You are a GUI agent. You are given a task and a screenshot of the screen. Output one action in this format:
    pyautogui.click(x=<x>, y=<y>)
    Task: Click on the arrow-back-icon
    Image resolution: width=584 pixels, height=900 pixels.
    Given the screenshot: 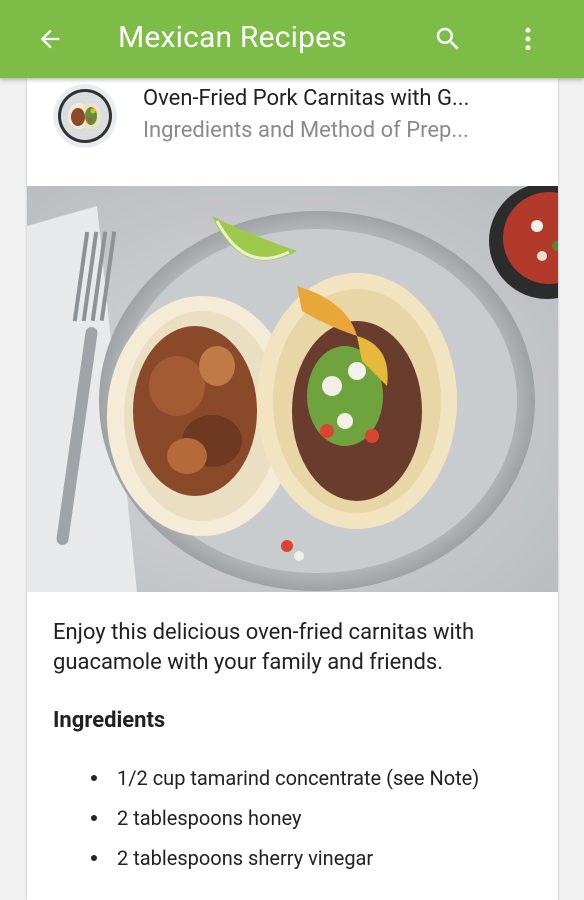 What is the action you would take?
    pyautogui.click(x=50, y=39)
    